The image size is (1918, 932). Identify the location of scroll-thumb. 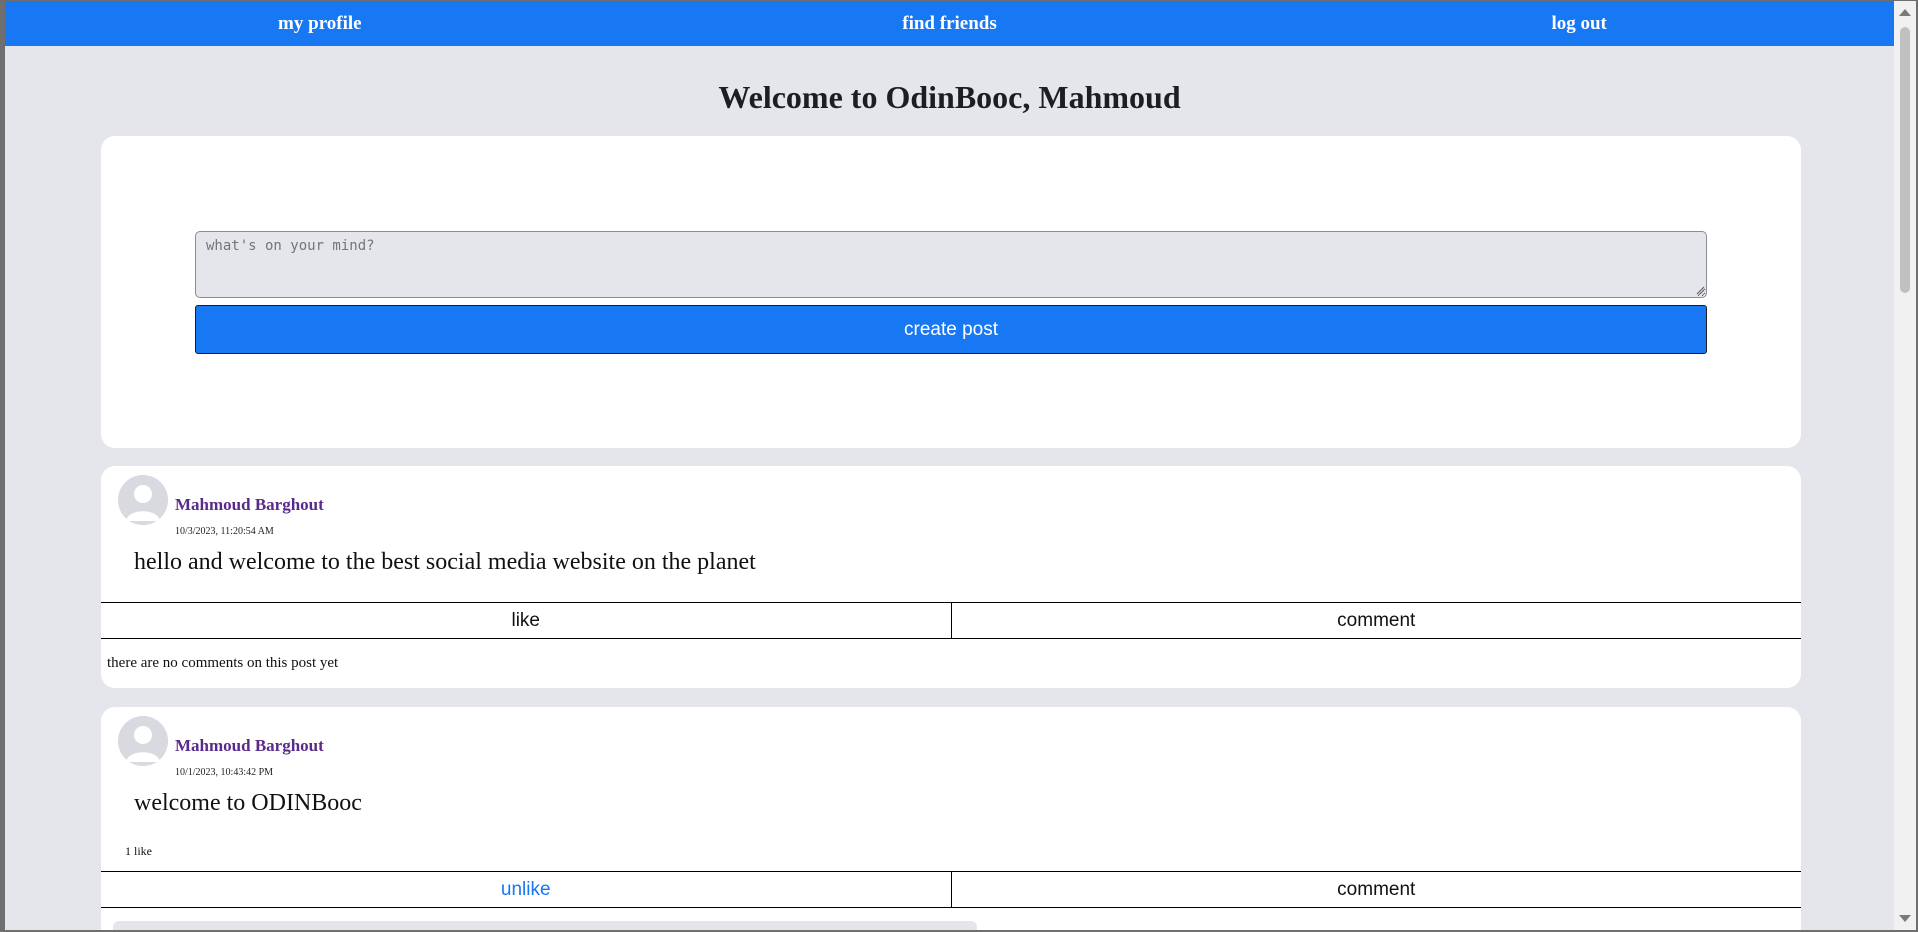
(1905, 160).